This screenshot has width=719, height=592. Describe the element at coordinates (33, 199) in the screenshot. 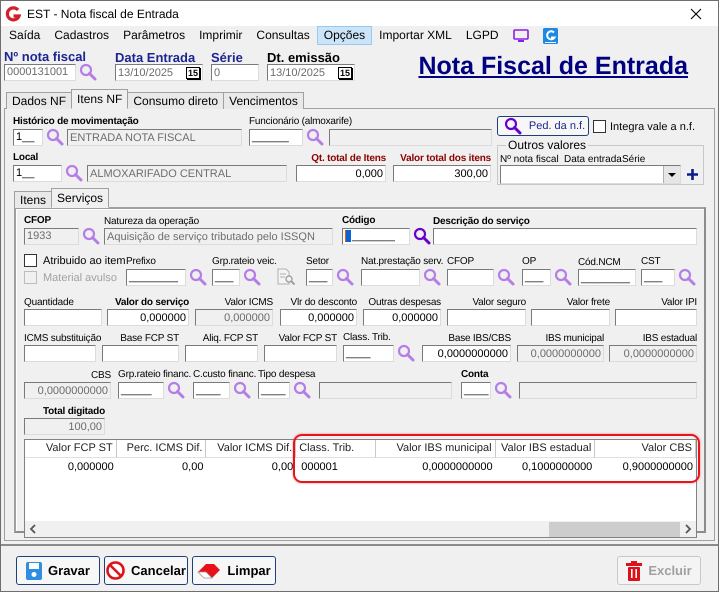

I see `tab: Itens` at that location.